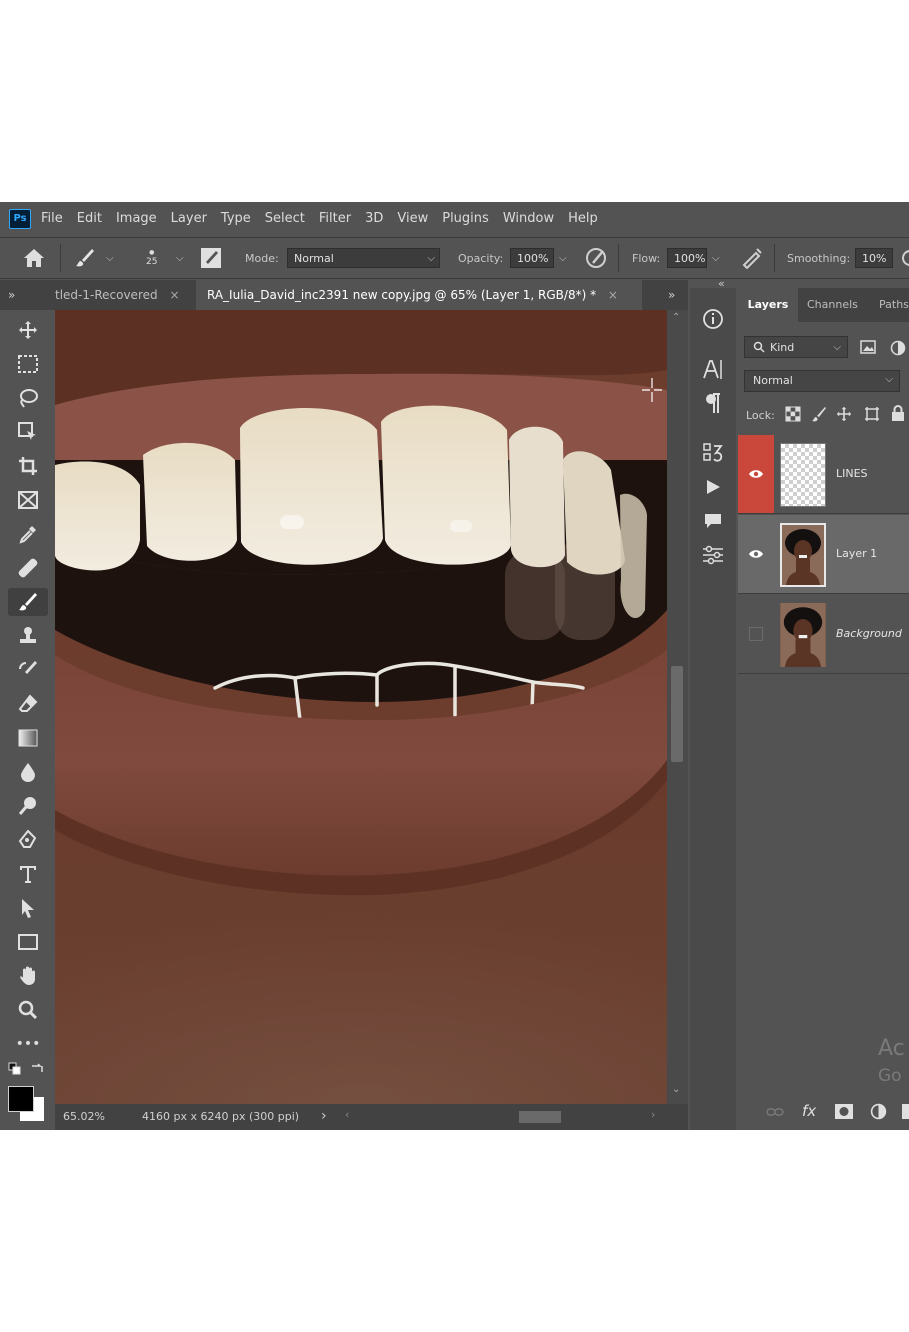 The height and width of the screenshot is (1332, 909). Describe the element at coordinates (28, 500) in the screenshot. I see `frame-tool` at that location.